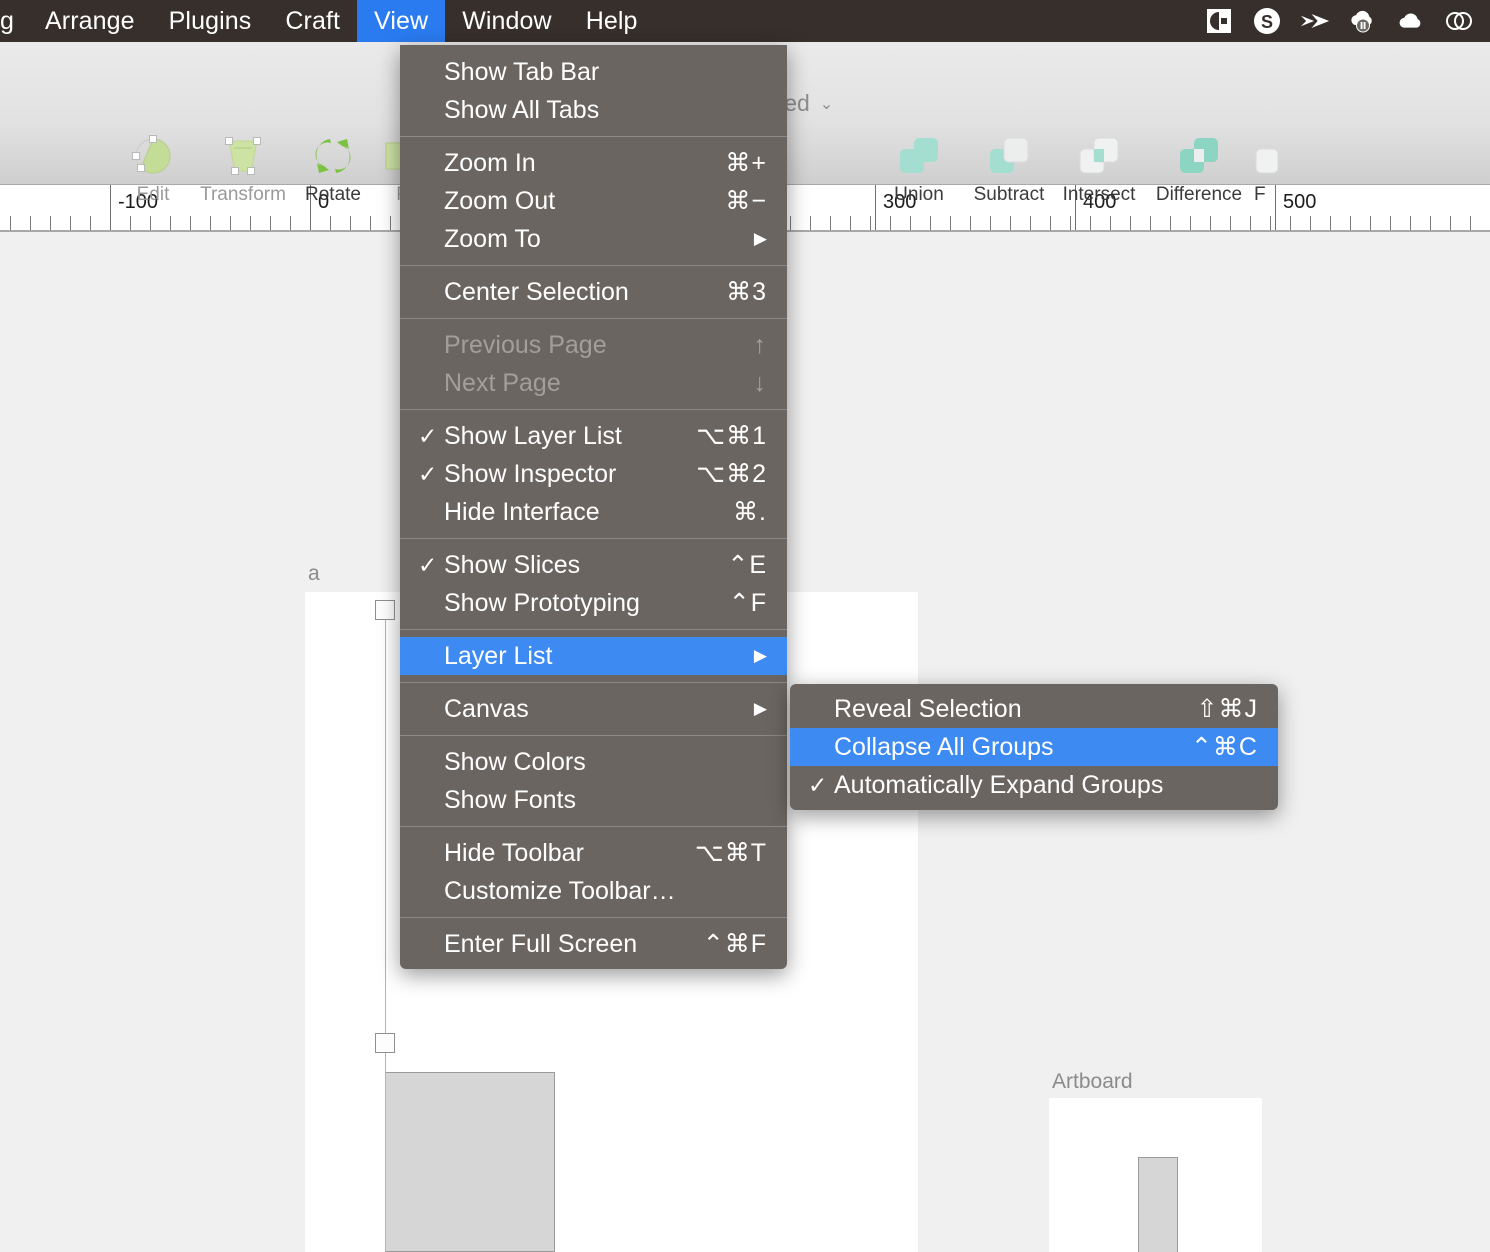  Describe the element at coordinates (760, 382) in the screenshot. I see `menu-item-shortcut: ↓` at that location.